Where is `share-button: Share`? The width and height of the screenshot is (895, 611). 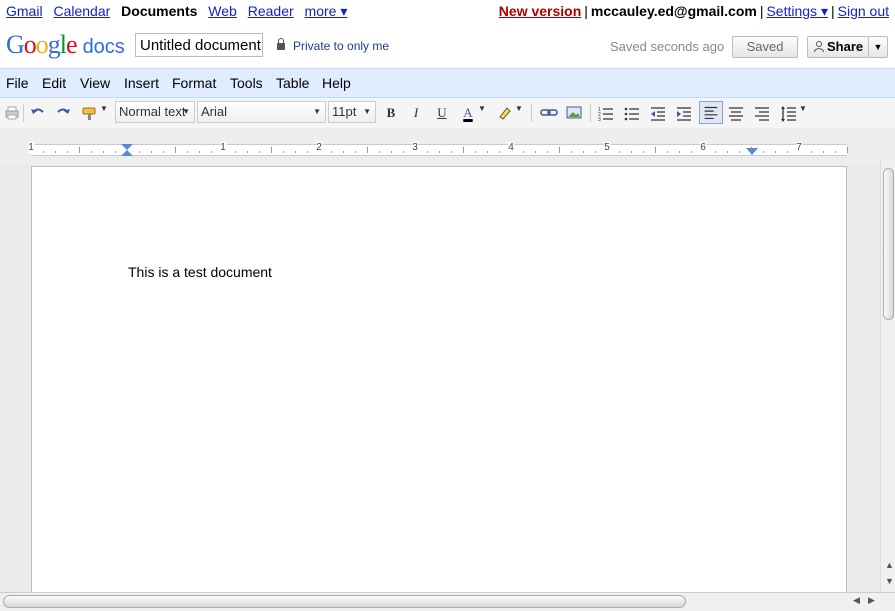 share-button: Share is located at coordinates (838, 47).